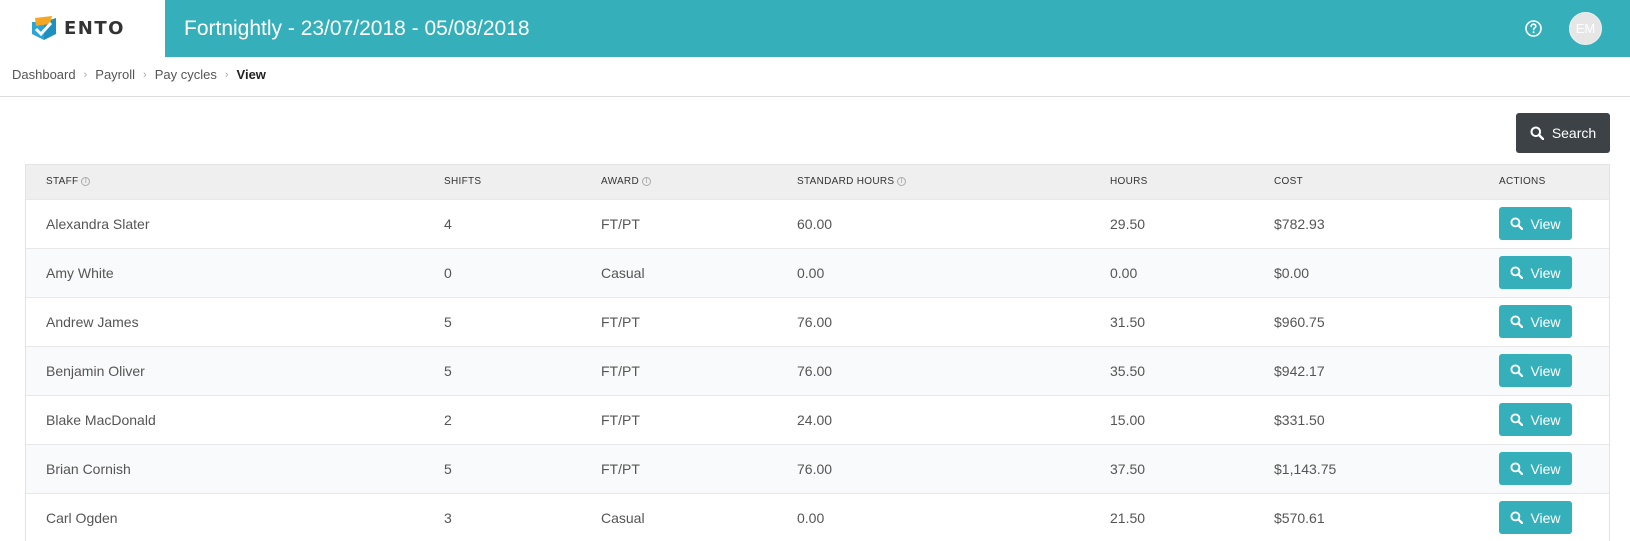  Describe the element at coordinates (186, 74) in the screenshot. I see `breadcrumb-pay-cycles: Pay cycles` at that location.